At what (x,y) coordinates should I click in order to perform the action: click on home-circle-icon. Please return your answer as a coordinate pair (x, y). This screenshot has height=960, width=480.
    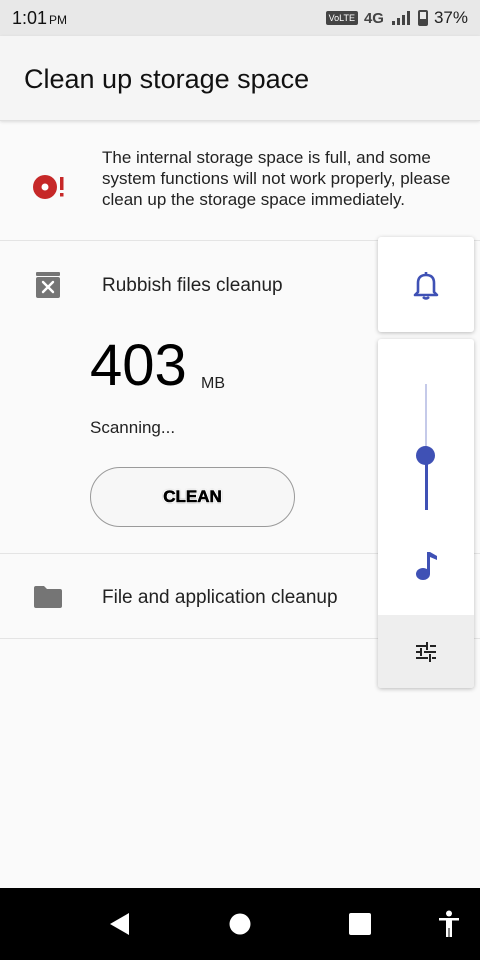
    Looking at the image, I should click on (240, 924).